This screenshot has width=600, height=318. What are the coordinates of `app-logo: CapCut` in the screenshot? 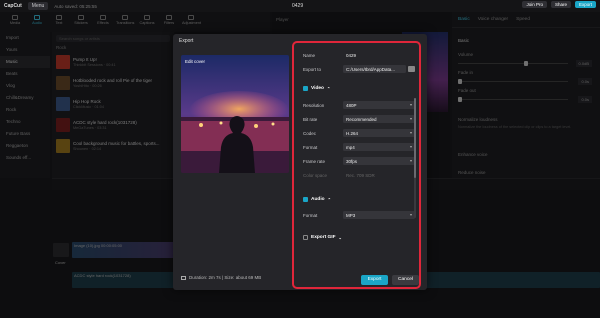 It's located at (13, 6).